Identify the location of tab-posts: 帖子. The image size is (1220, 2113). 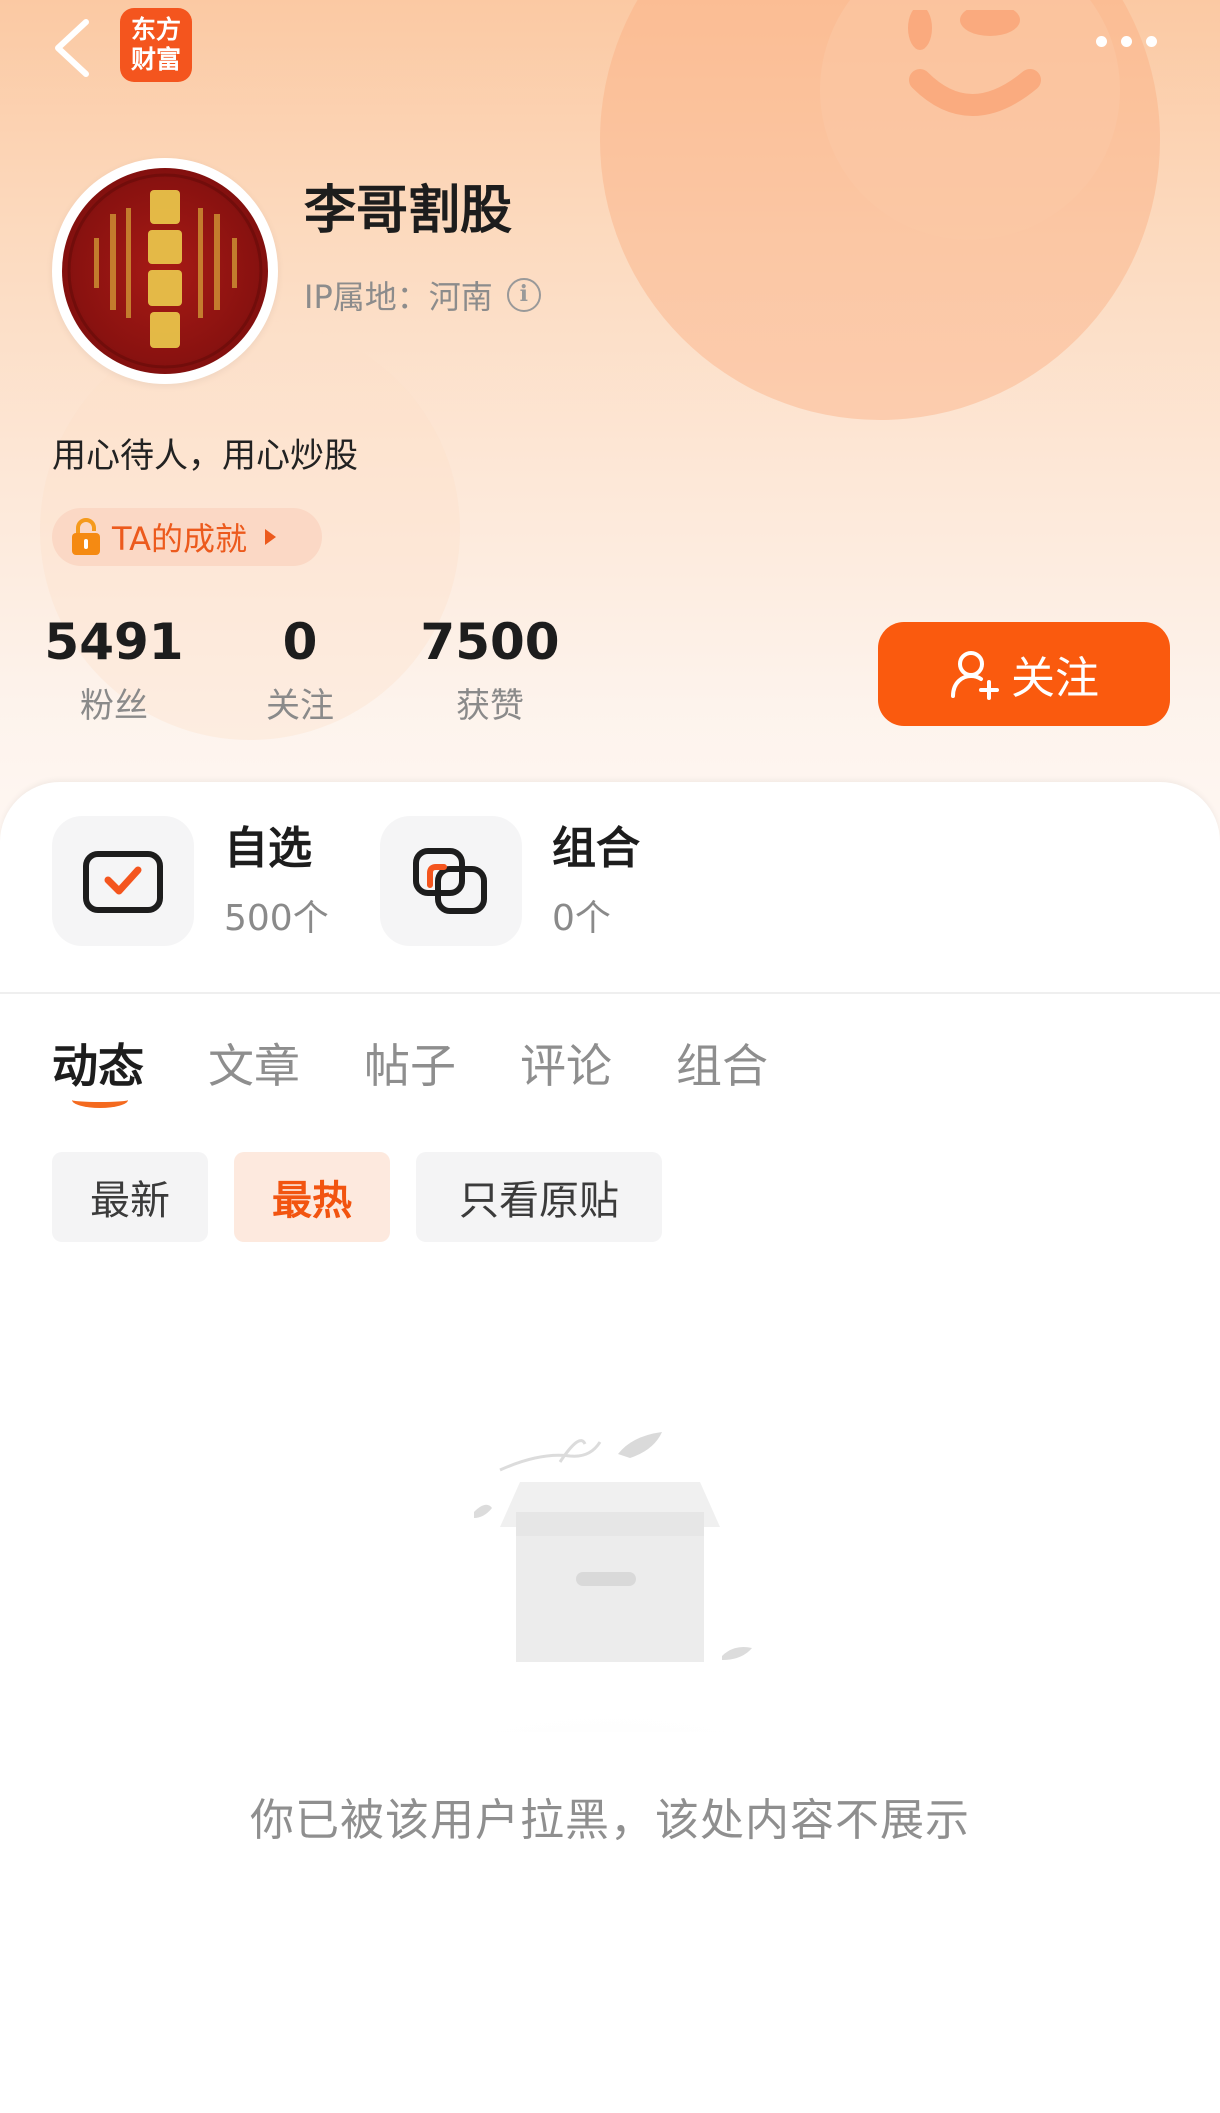
(410, 1063).